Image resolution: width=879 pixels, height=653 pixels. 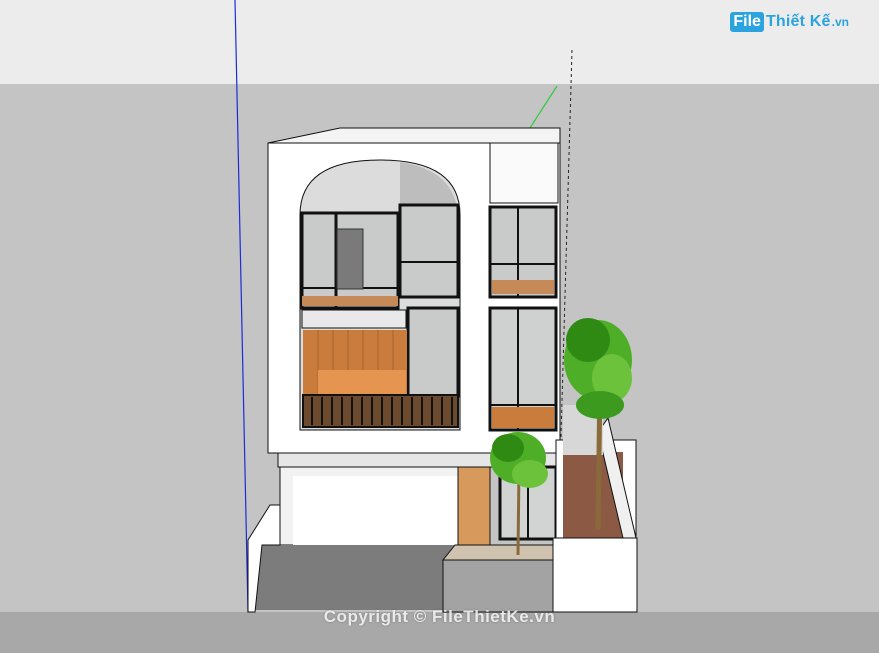 I want to click on upper-floor-strip, so click(x=350, y=301).